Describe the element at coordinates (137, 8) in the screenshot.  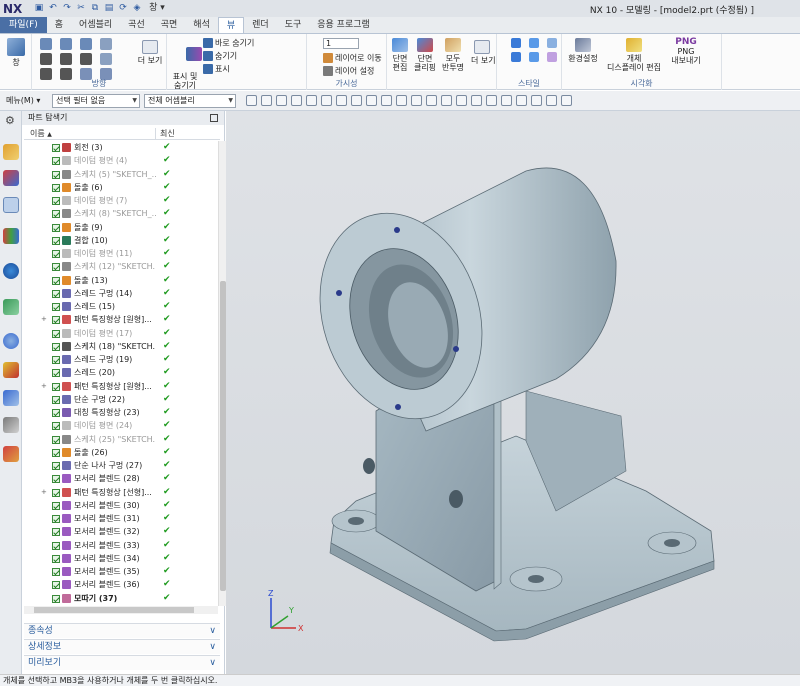
I see `touch-icon: ◈` at that location.